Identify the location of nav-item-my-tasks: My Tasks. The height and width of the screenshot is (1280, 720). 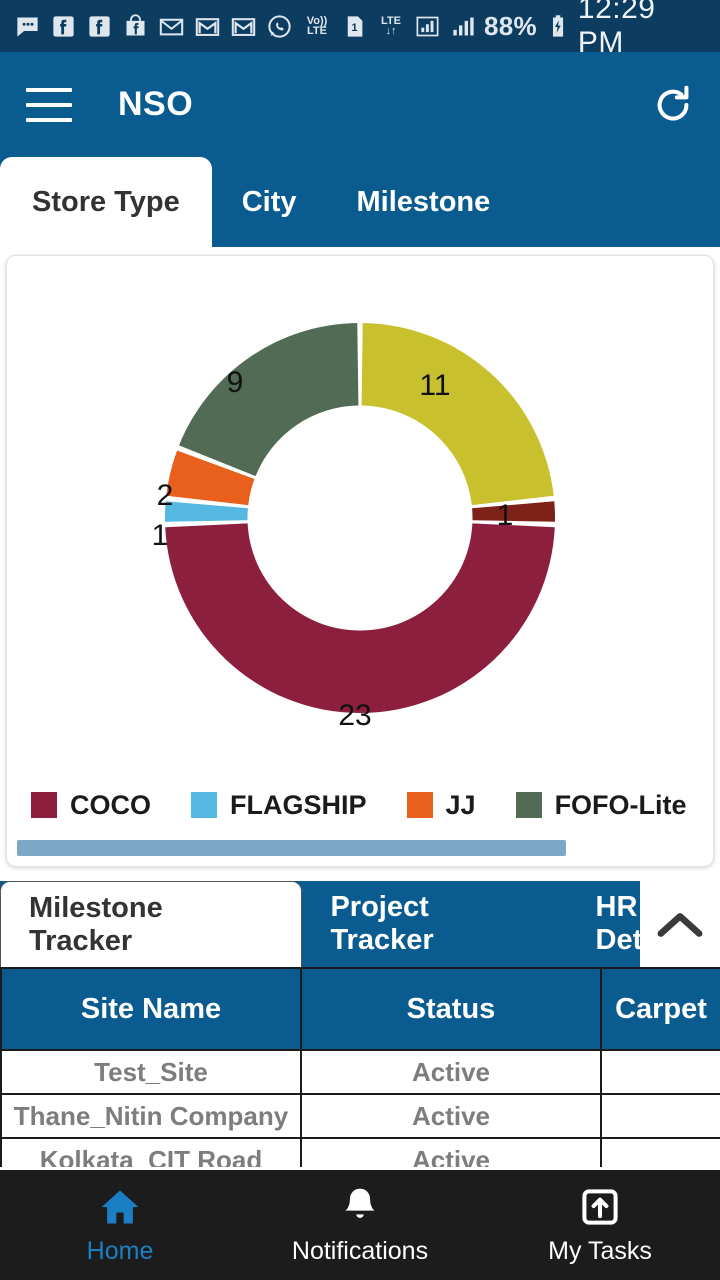
(600, 1225).